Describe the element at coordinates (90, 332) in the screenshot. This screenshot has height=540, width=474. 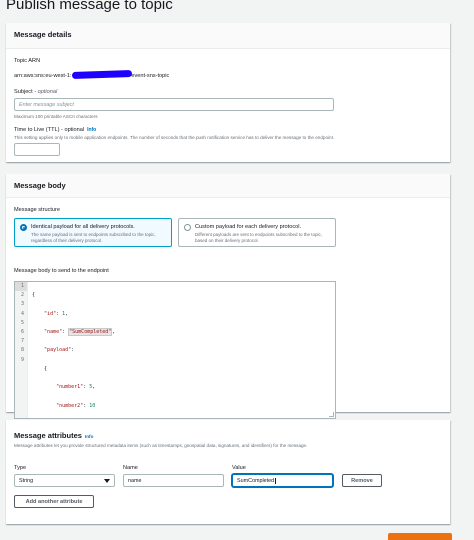
I see `highlighted-value: "SumCompleted"` at that location.